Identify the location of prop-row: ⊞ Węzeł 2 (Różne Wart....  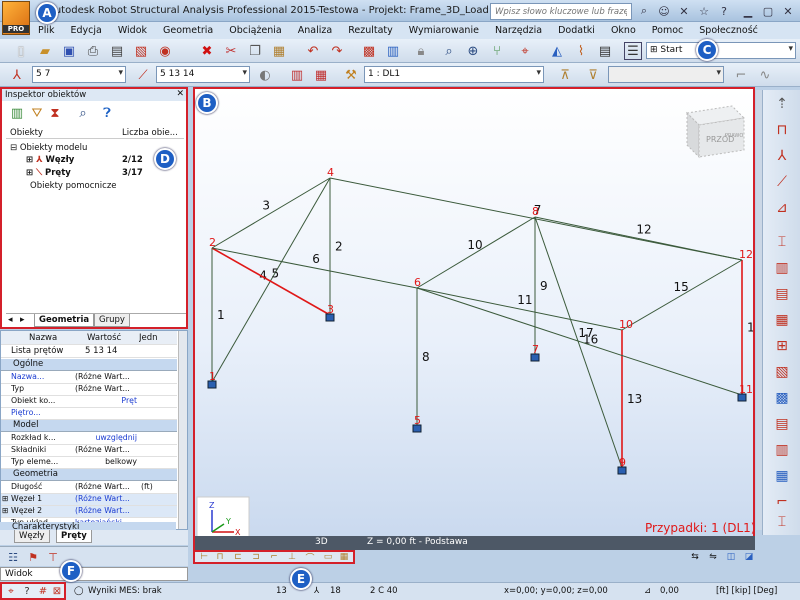
(89, 512).